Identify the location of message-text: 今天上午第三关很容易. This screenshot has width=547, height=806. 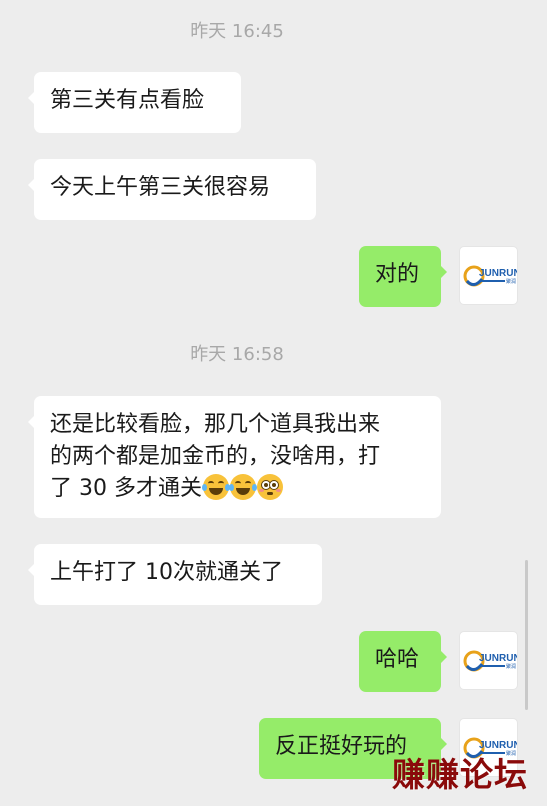
(160, 187).